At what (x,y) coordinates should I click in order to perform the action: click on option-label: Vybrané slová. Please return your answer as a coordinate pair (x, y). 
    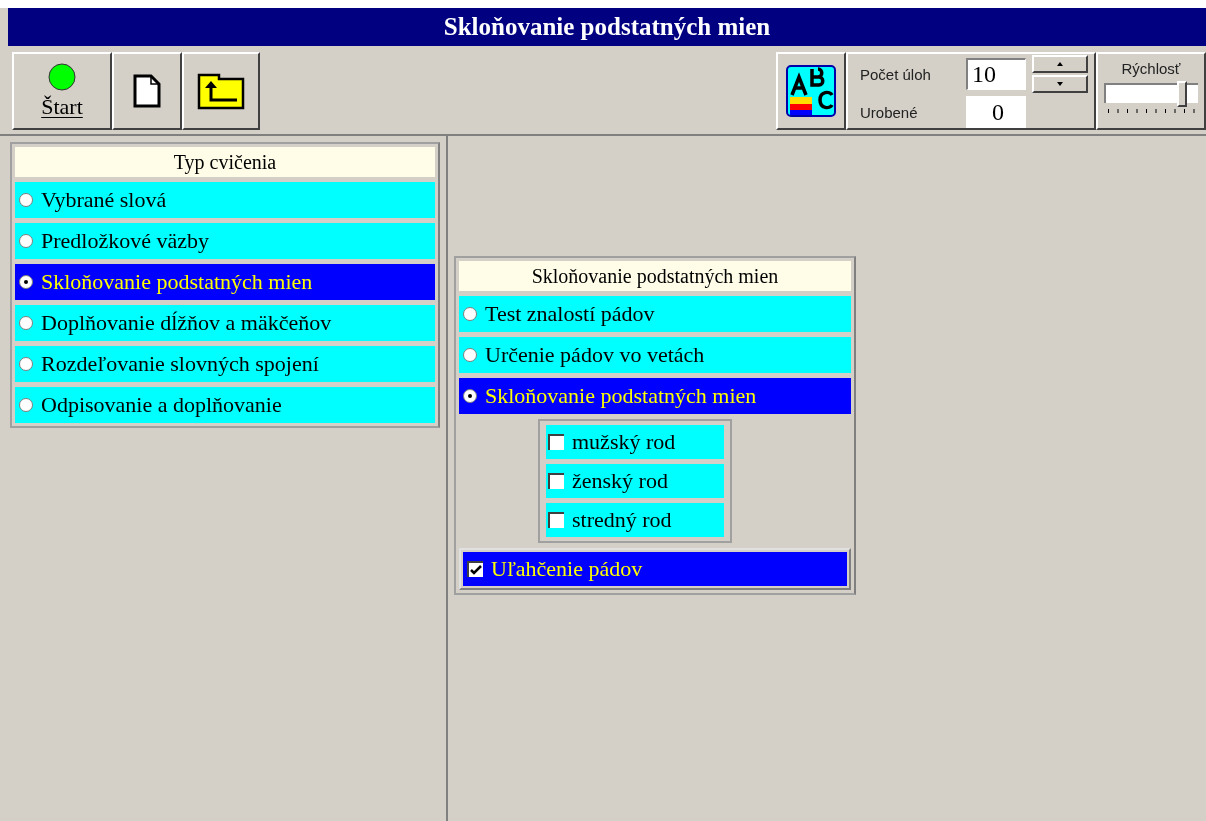
    Looking at the image, I should click on (104, 200).